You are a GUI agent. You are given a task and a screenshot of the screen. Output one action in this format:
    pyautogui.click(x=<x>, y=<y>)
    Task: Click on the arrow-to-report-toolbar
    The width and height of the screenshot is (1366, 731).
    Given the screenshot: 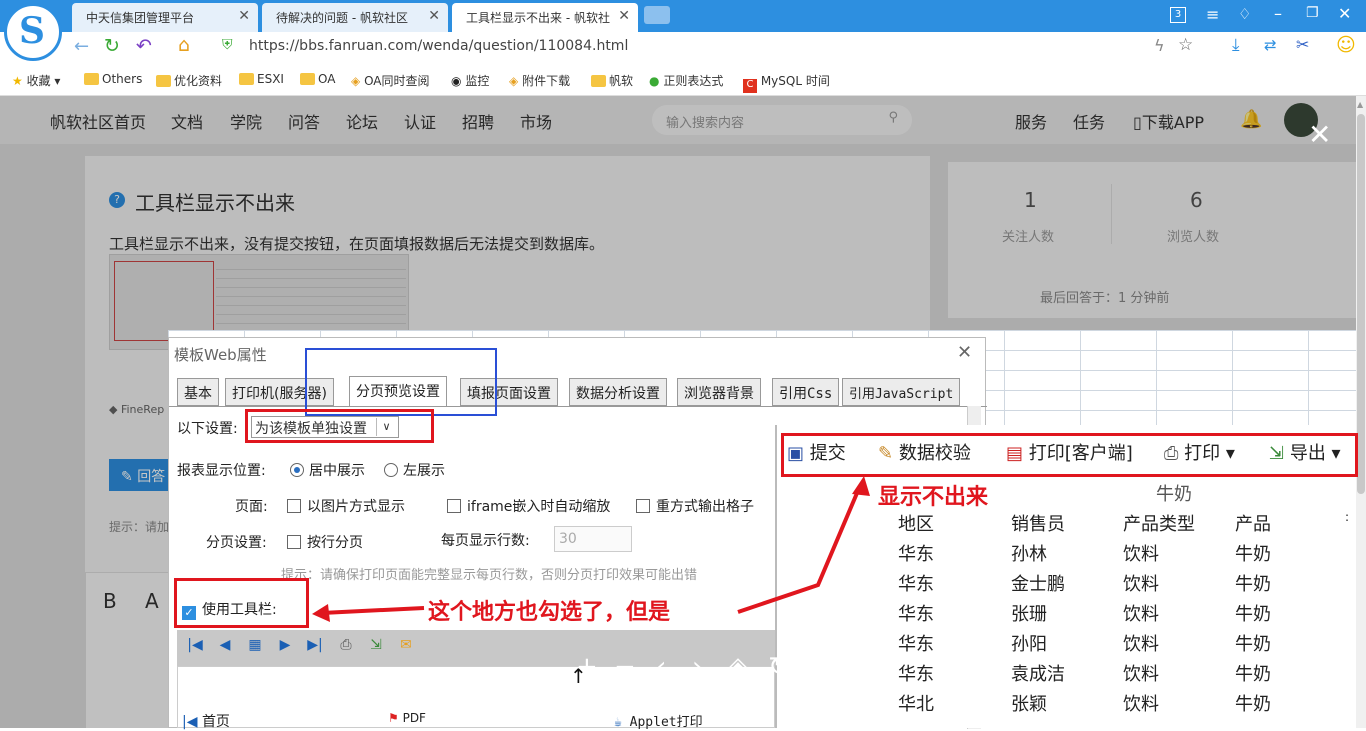 What is the action you would take?
    pyautogui.click(x=799, y=549)
    